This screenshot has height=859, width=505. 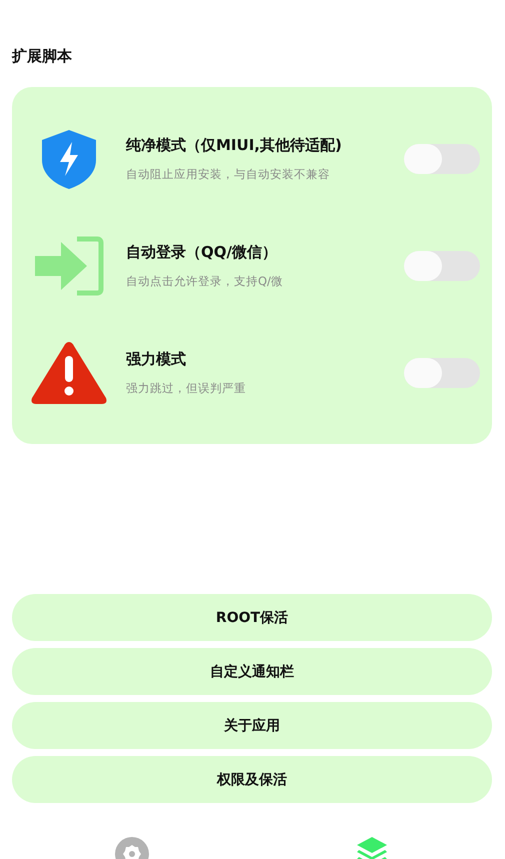 What do you see at coordinates (205, 281) in the screenshot?
I see `feature-description: 自动点击允许登录，支持Q/微` at bounding box center [205, 281].